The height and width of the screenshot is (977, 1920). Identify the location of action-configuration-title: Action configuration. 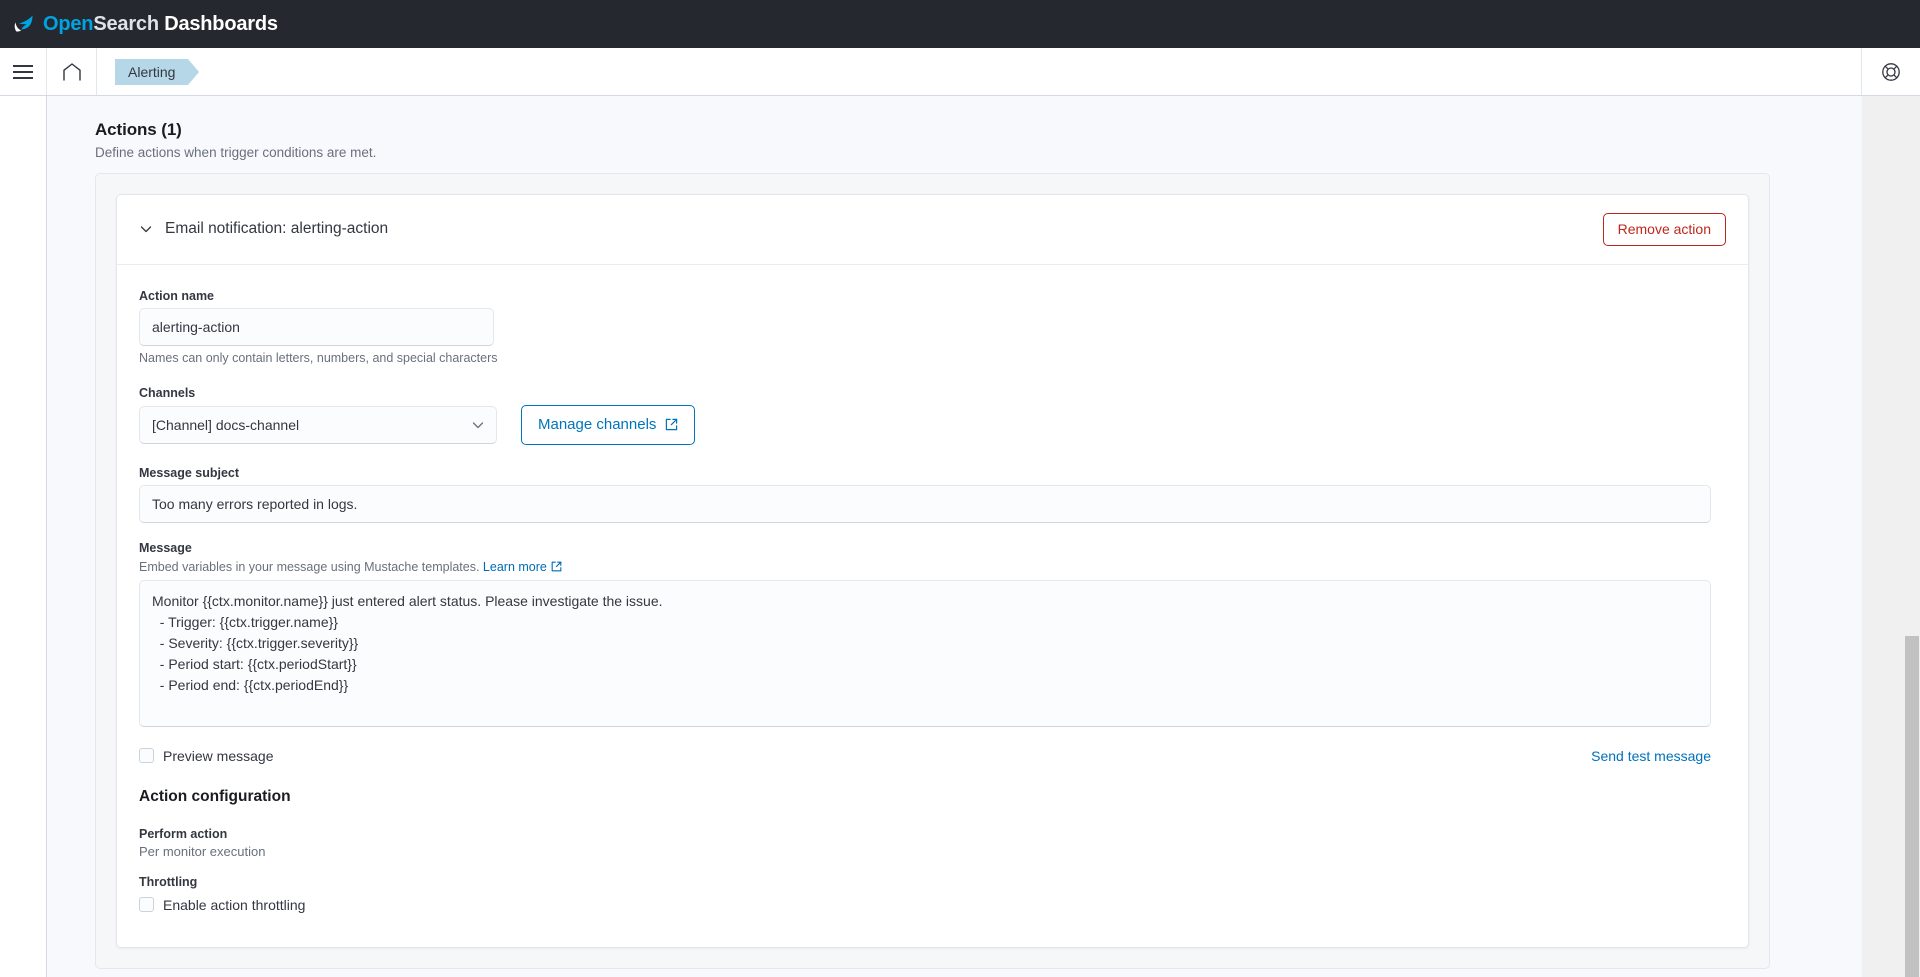
(215, 796).